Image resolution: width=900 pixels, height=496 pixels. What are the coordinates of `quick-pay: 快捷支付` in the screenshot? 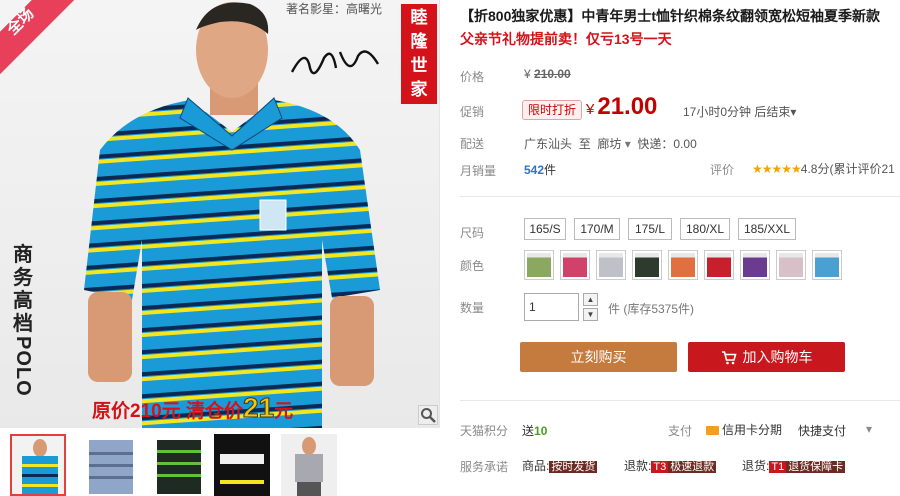 It's located at (822, 430).